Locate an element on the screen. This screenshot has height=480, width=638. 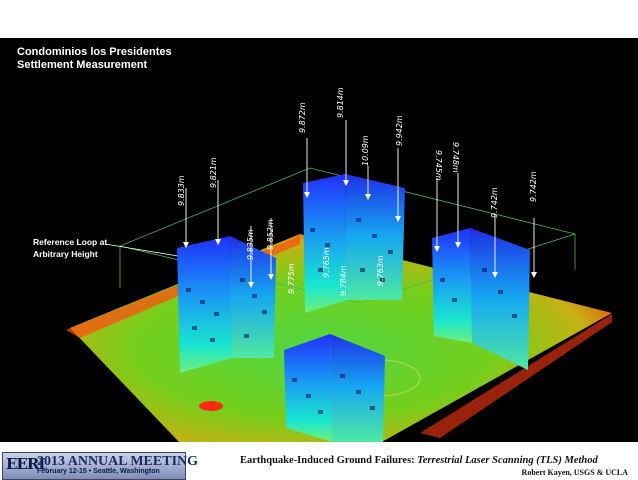
label-9763: 9.763m is located at coordinates (380, 270).